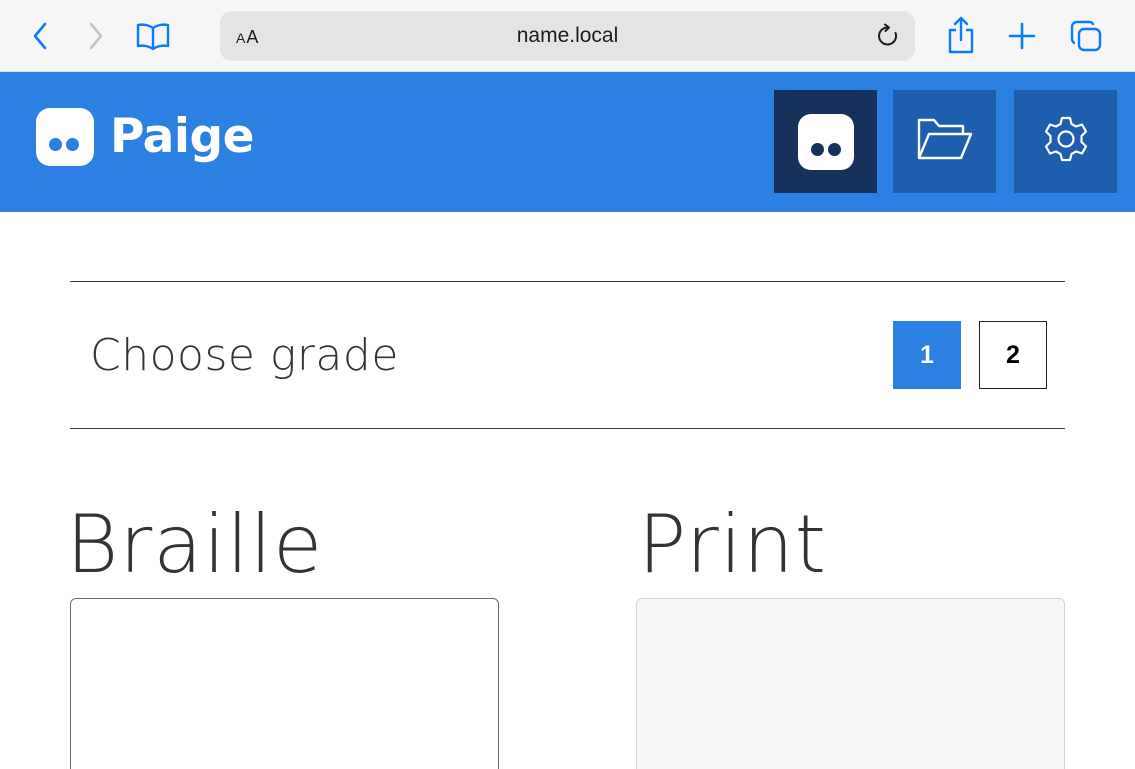  Describe the element at coordinates (182, 136) in the screenshot. I see `brand-name: Paige` at that location.